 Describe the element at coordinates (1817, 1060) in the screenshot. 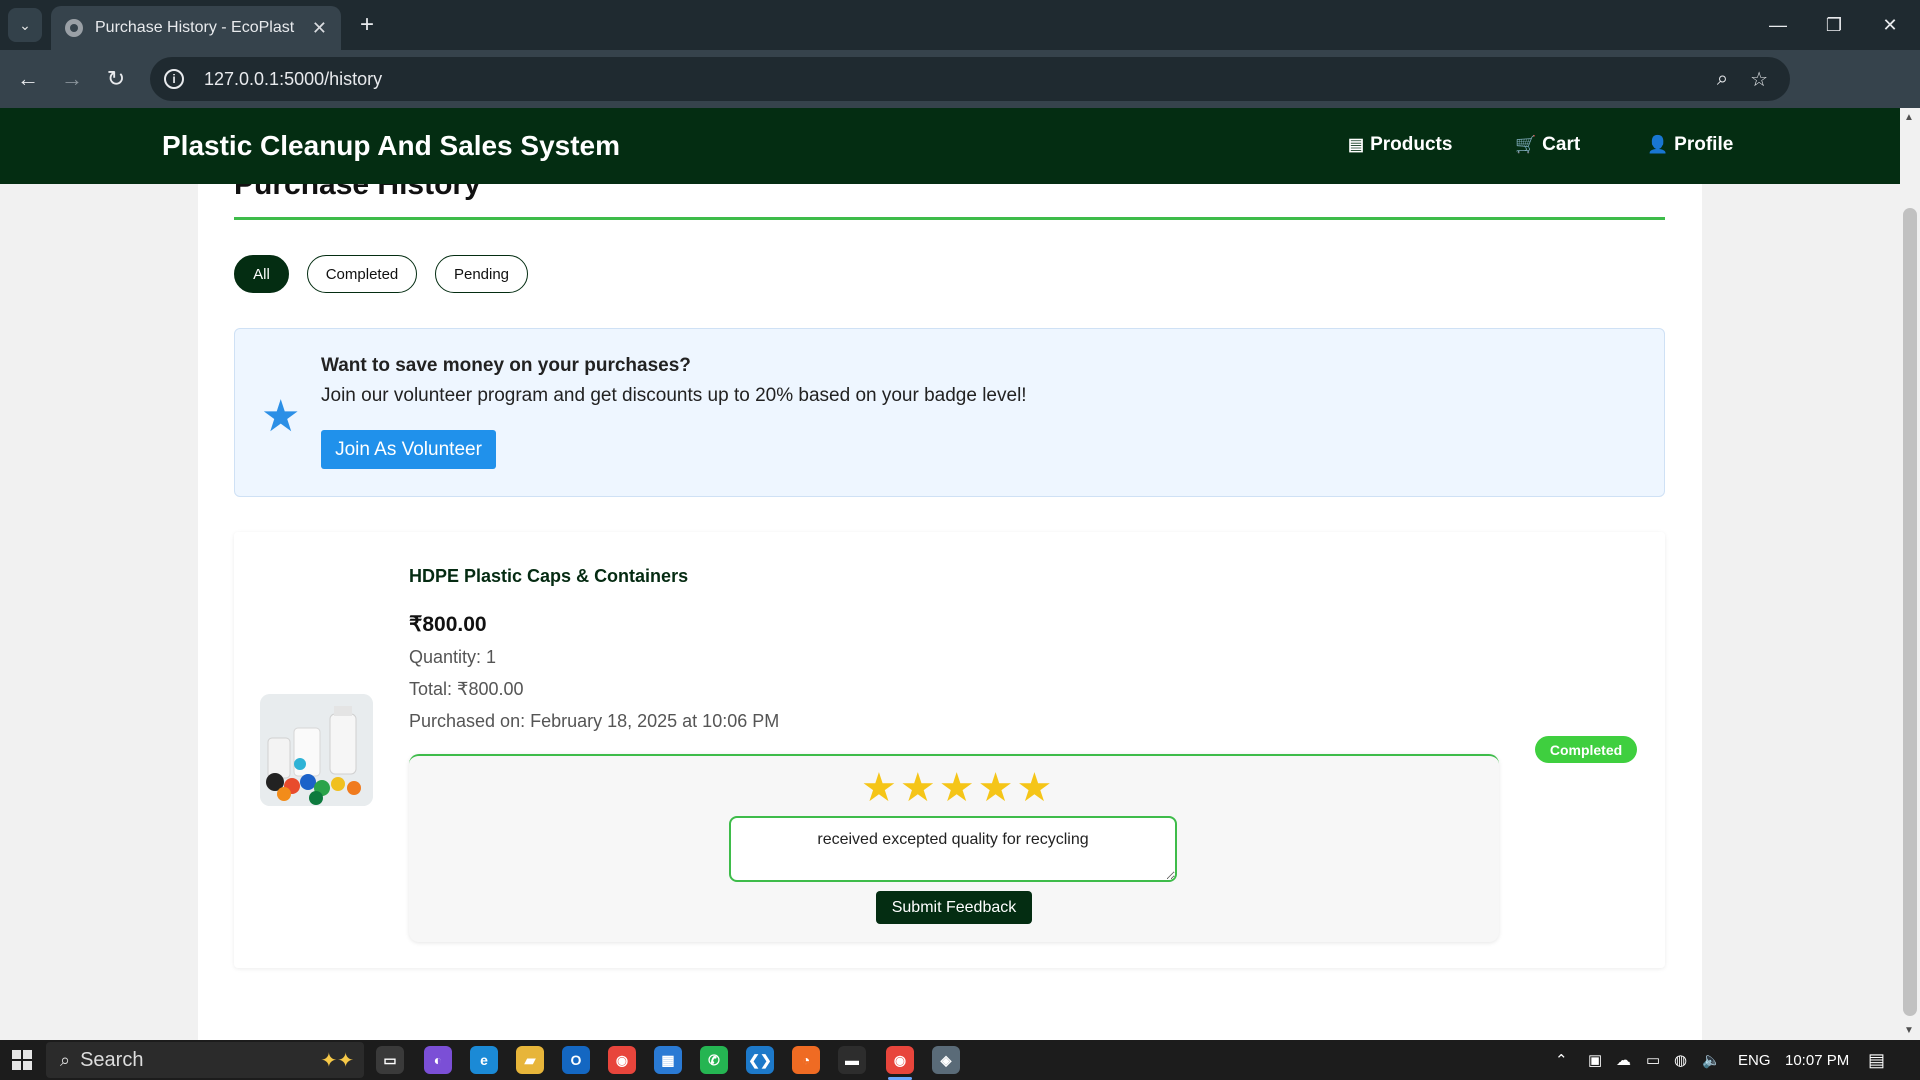

I see `clock: 10:07 PM` at that location.